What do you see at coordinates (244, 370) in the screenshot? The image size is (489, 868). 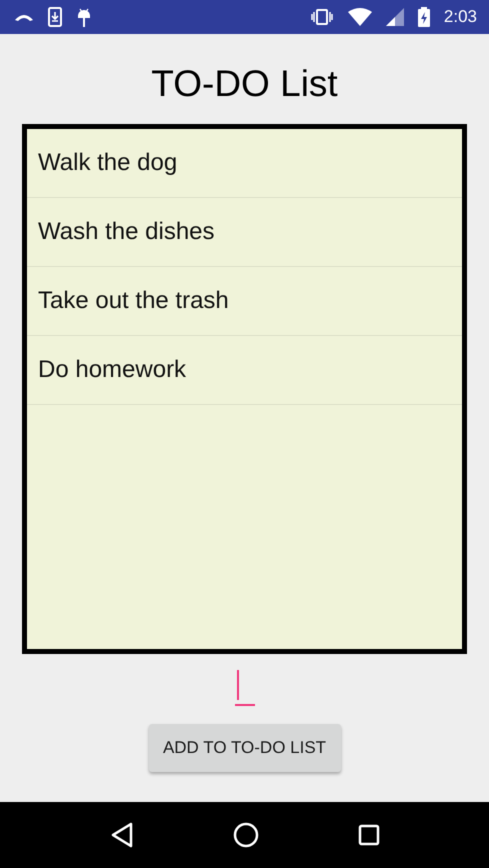 I see `todo-item: Do homework` at bounding box center [244, 370].